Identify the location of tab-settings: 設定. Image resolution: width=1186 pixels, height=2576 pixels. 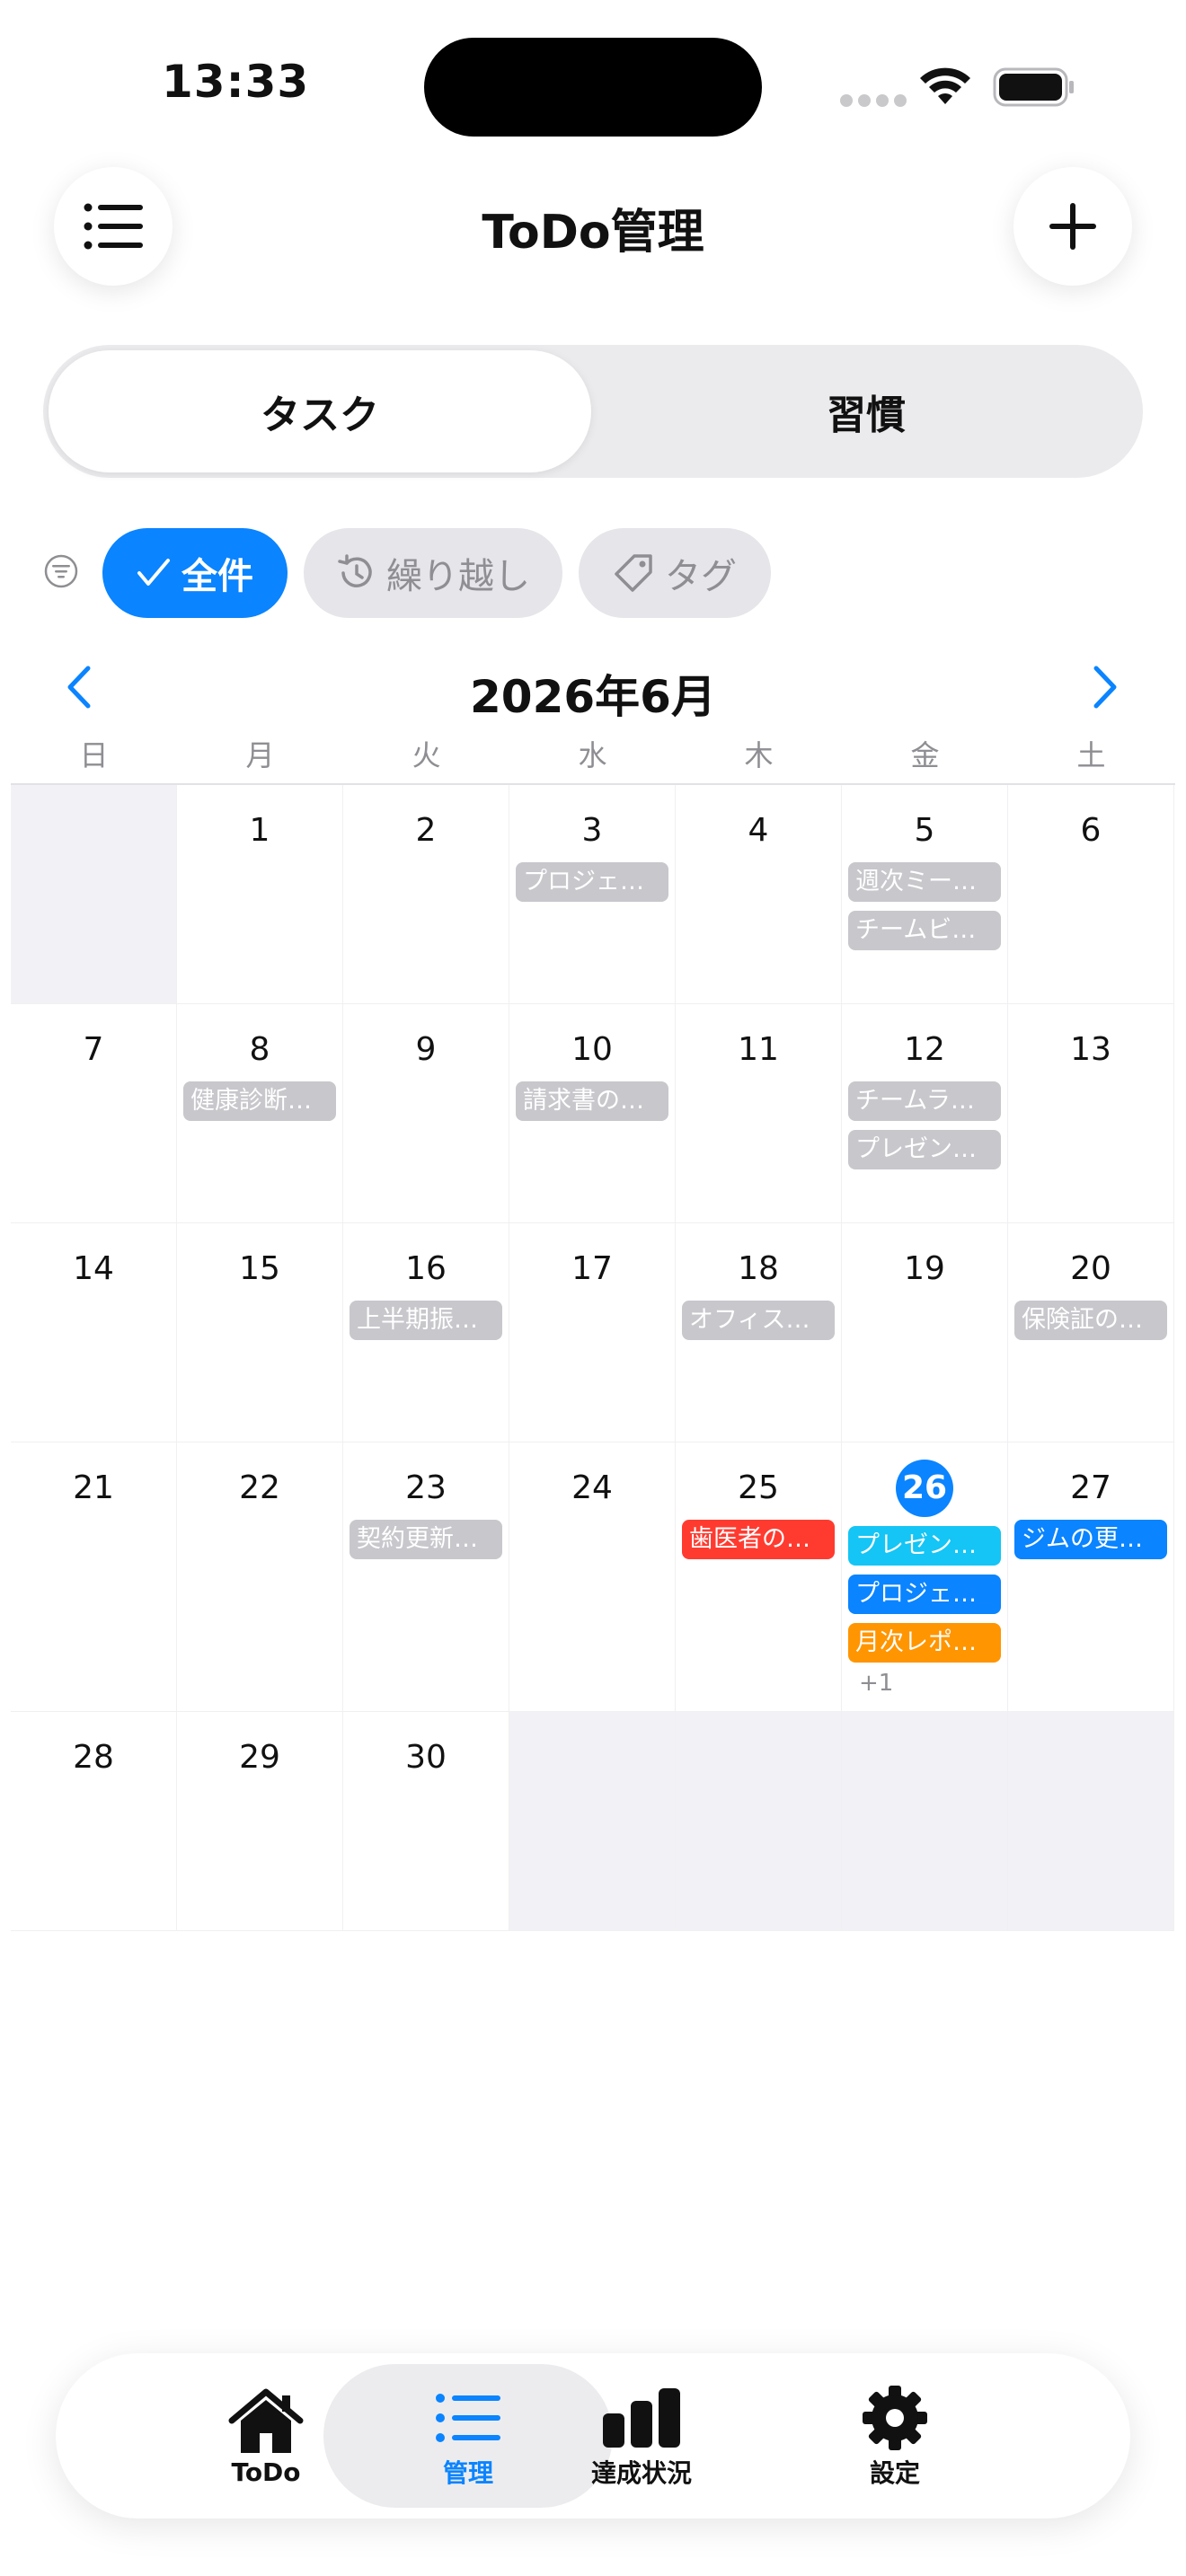
(895, 2436).